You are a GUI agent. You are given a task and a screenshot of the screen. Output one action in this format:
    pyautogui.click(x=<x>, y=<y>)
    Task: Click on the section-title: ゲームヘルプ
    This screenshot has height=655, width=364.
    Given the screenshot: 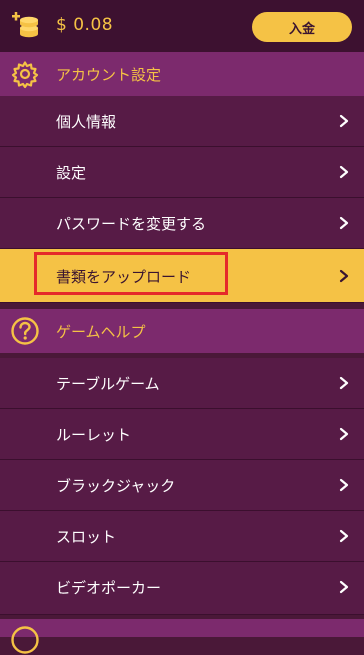 What is the action you would take?
    pyautogui.click(x=101, y=332)
    